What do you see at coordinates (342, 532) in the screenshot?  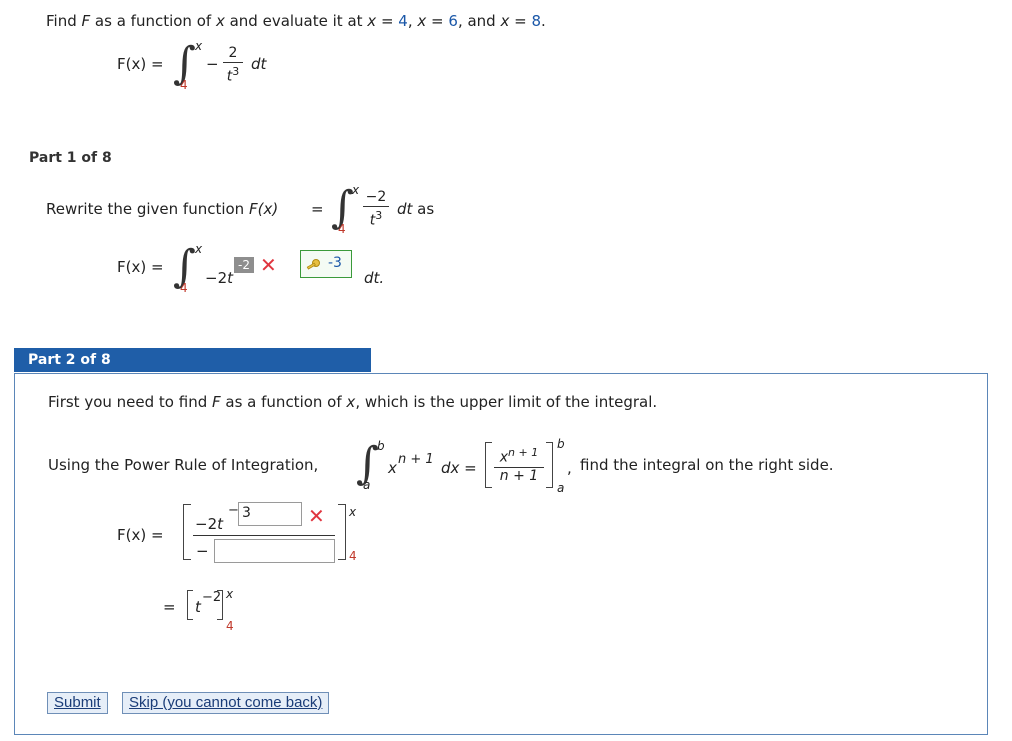 I see `part2-right-bracket` at bounding box center [342, 532].